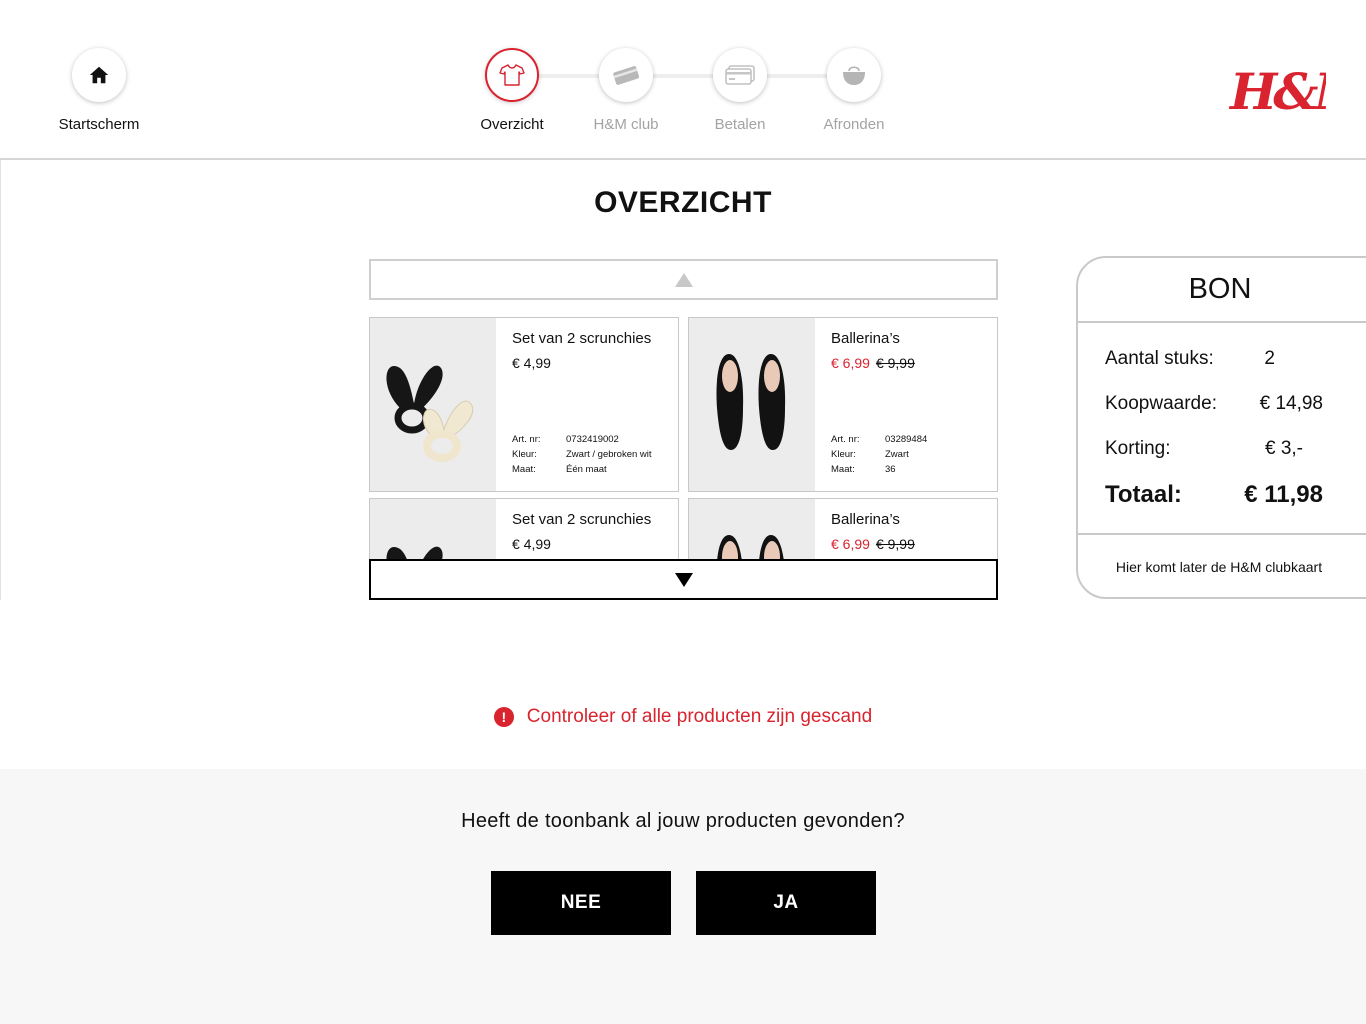  Describe the element at coordinates (1283, 494) in the screenshot. I see `receipt-total-value: € 11,98` at that location.